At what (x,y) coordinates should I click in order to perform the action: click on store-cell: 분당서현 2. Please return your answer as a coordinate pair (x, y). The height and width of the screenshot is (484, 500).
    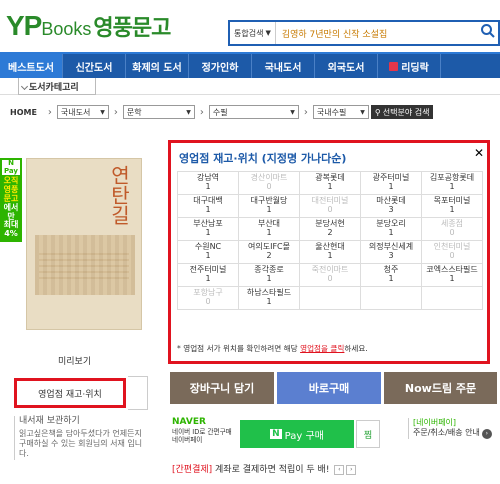
    Looking at the image, I should click on (330, 229).